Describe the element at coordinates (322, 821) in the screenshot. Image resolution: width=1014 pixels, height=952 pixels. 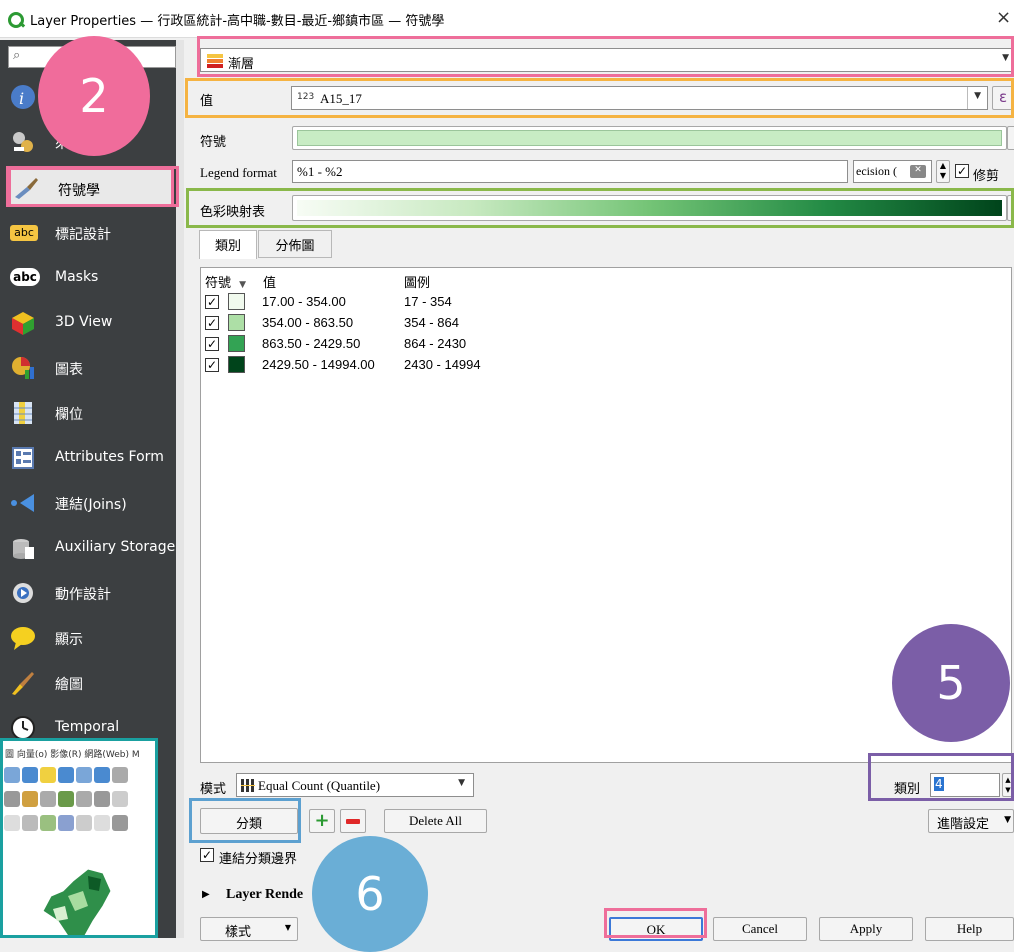
I see `add-class-button: +` at that location.